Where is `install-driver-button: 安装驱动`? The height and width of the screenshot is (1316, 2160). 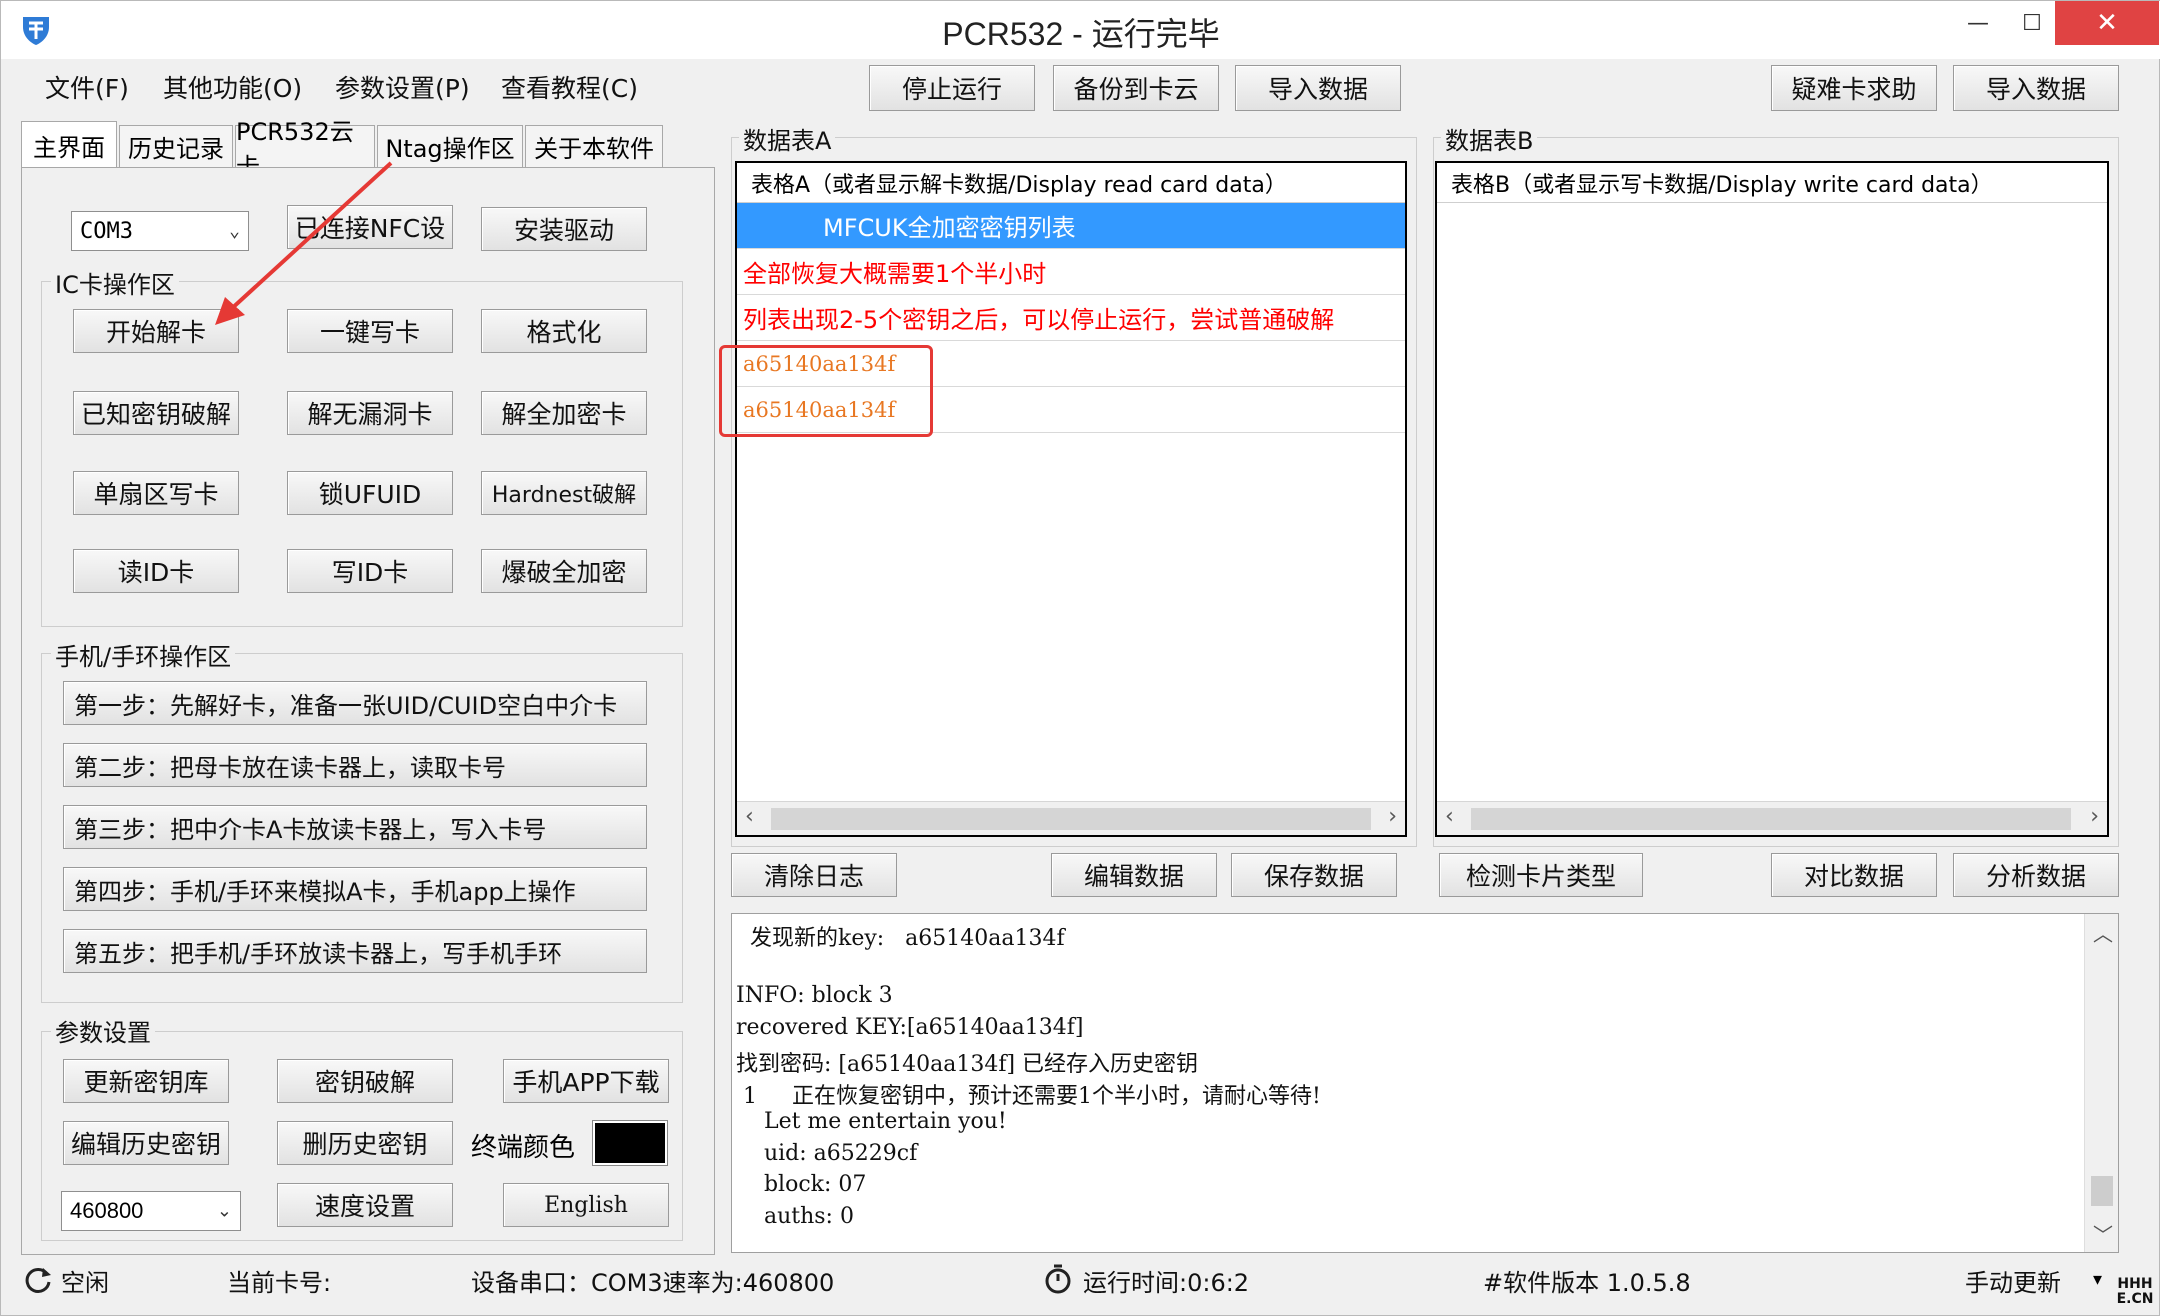 install-driver-button: 安装驱动 is located at coordinates (564, 229).